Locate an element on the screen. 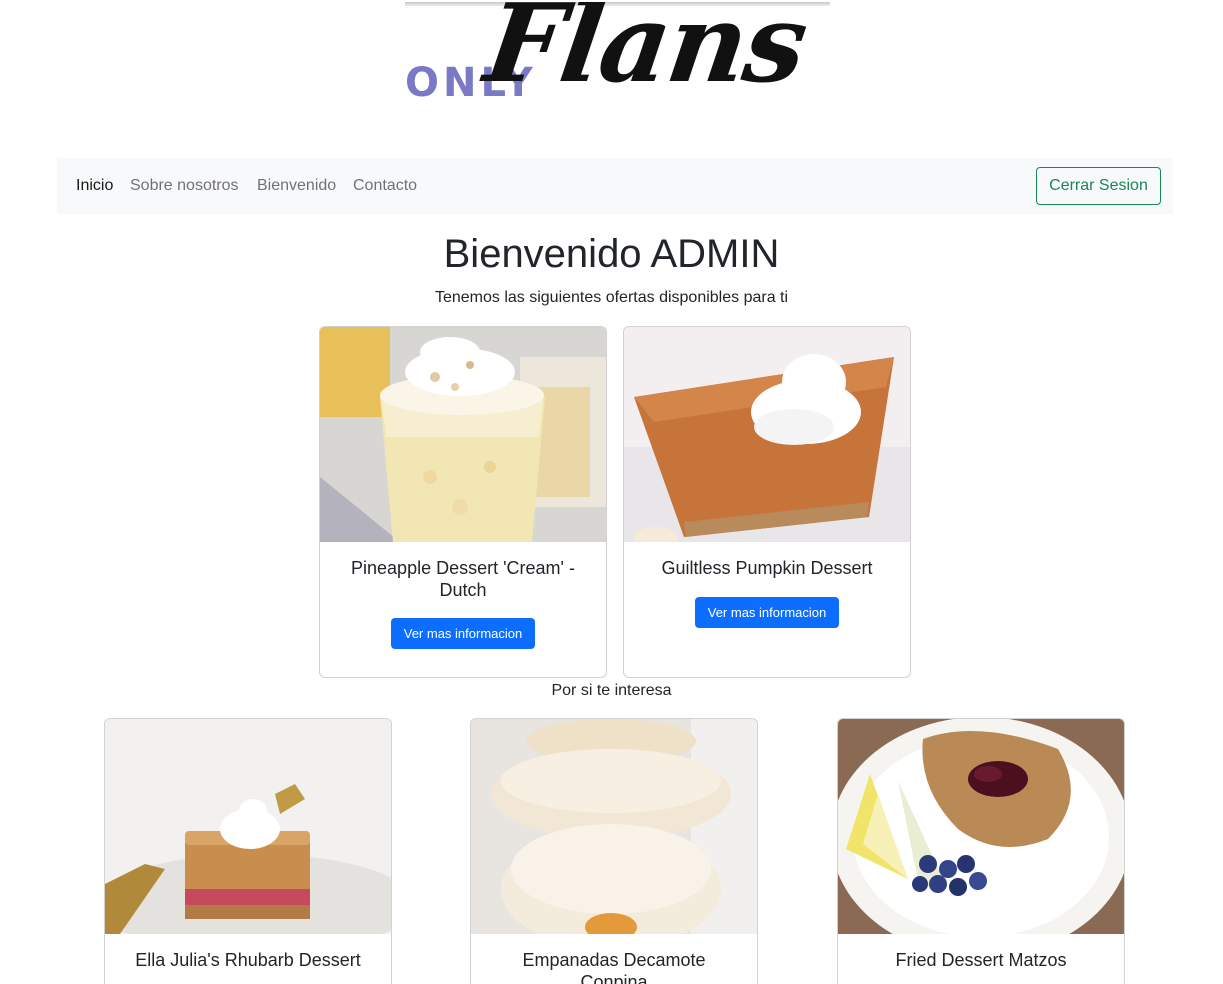 The height and width of the screenshot is (984, 1223). brand-logo: ONLY Flans is located at coordinates (617, 61).